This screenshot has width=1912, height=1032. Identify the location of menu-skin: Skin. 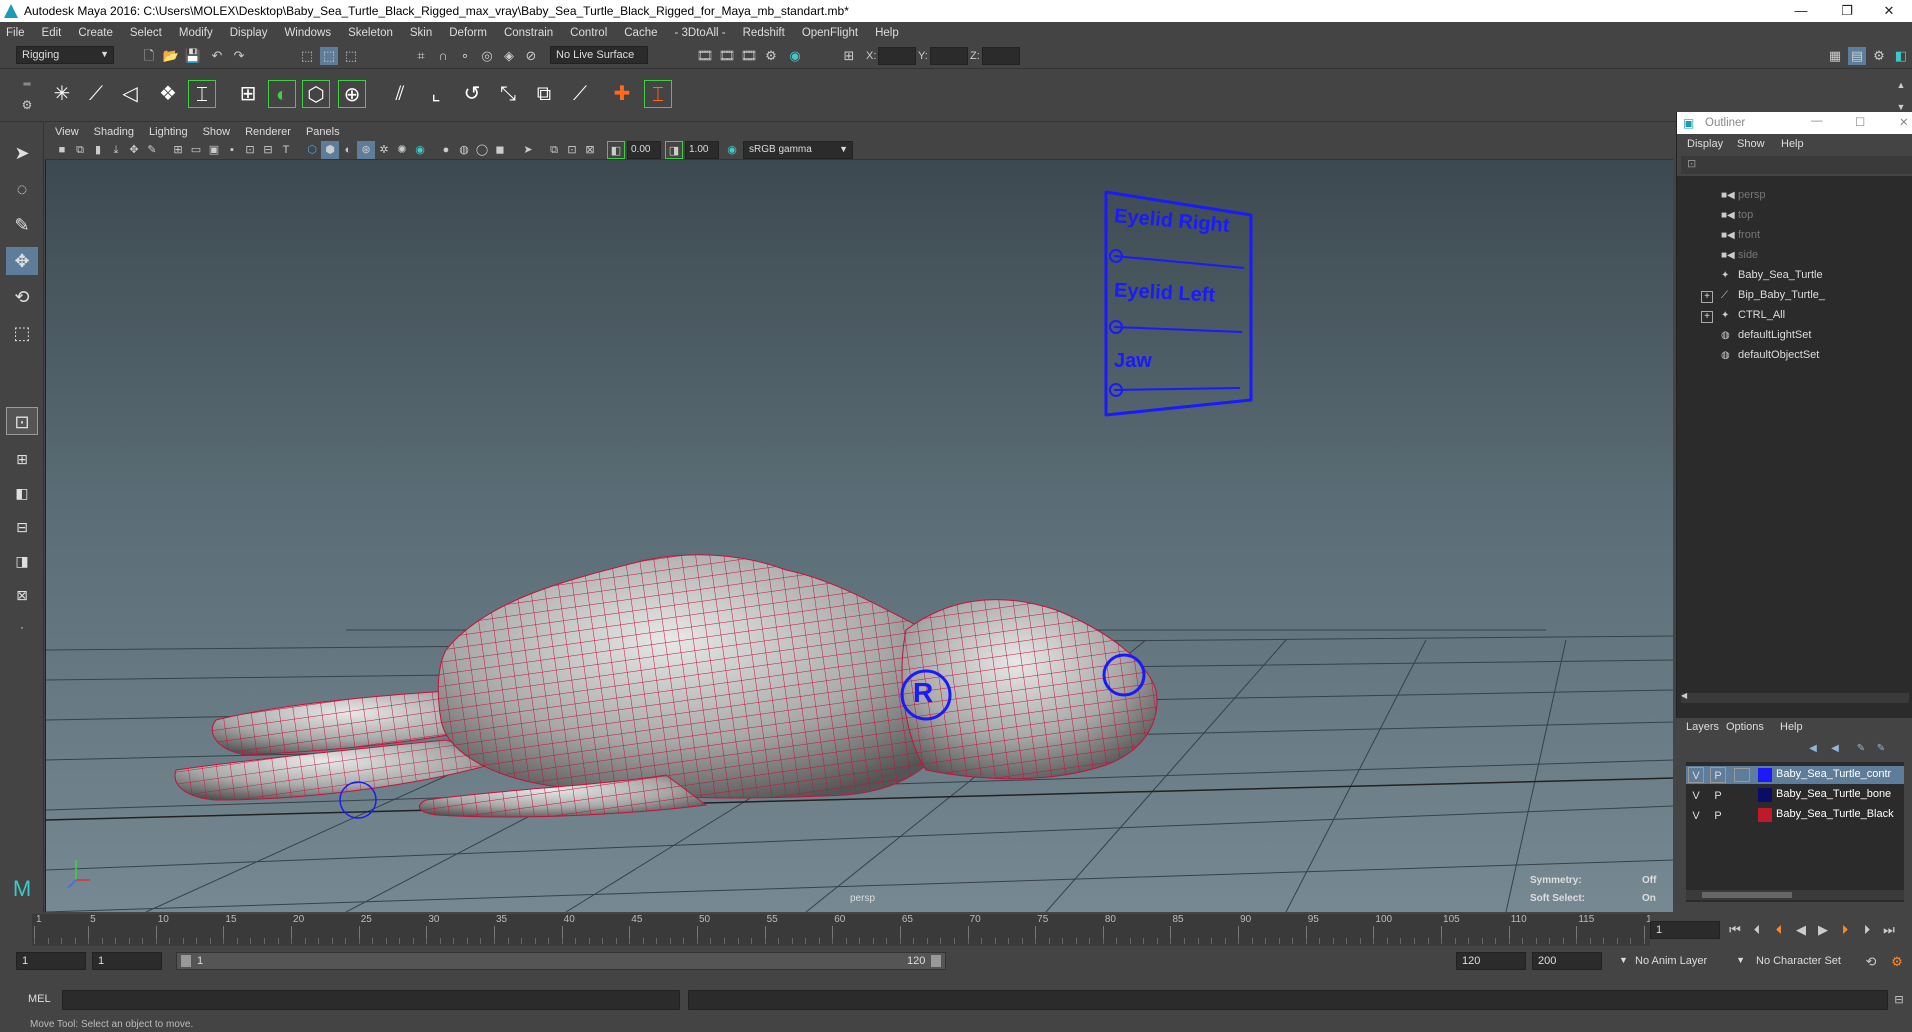
(421, 33).